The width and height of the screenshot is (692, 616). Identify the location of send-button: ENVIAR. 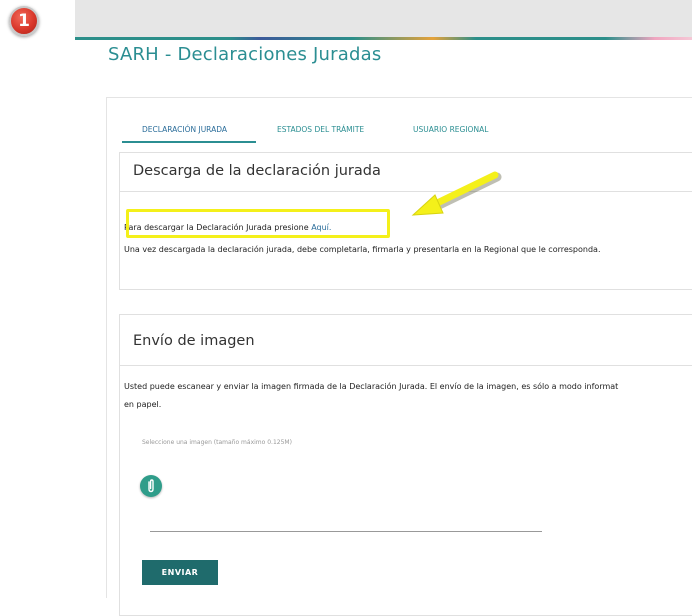
(180, 572).